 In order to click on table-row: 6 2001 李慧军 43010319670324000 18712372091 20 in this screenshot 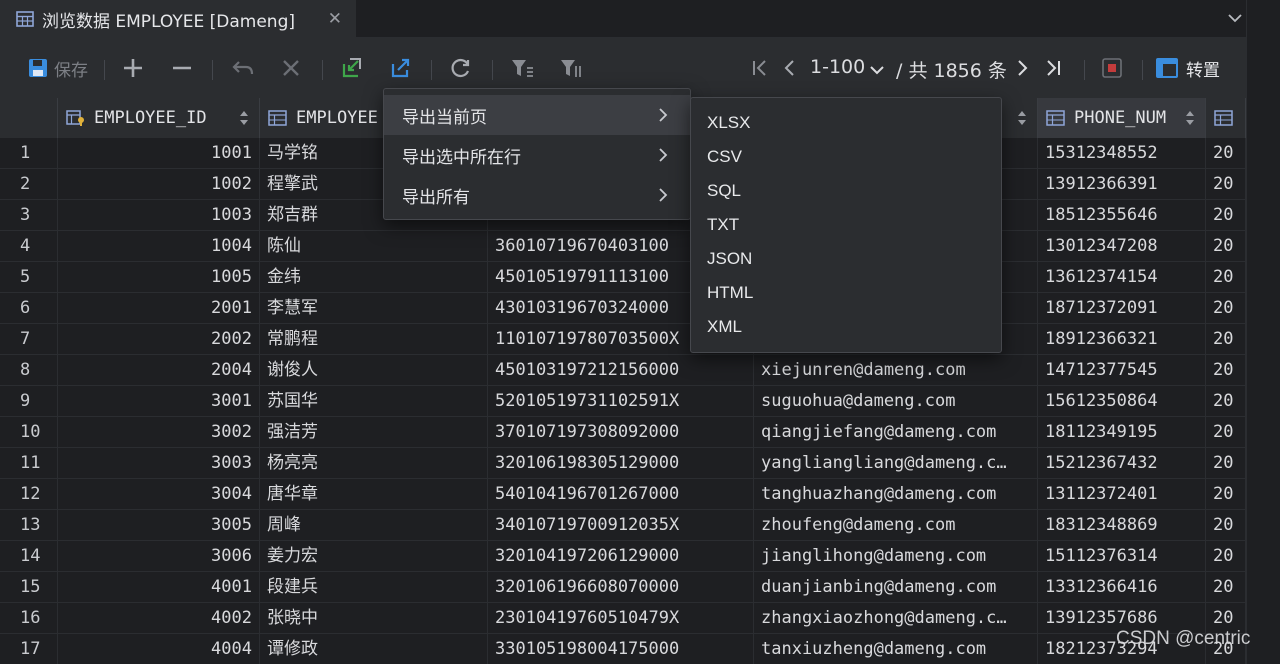, I will do `click(623, 308)`.